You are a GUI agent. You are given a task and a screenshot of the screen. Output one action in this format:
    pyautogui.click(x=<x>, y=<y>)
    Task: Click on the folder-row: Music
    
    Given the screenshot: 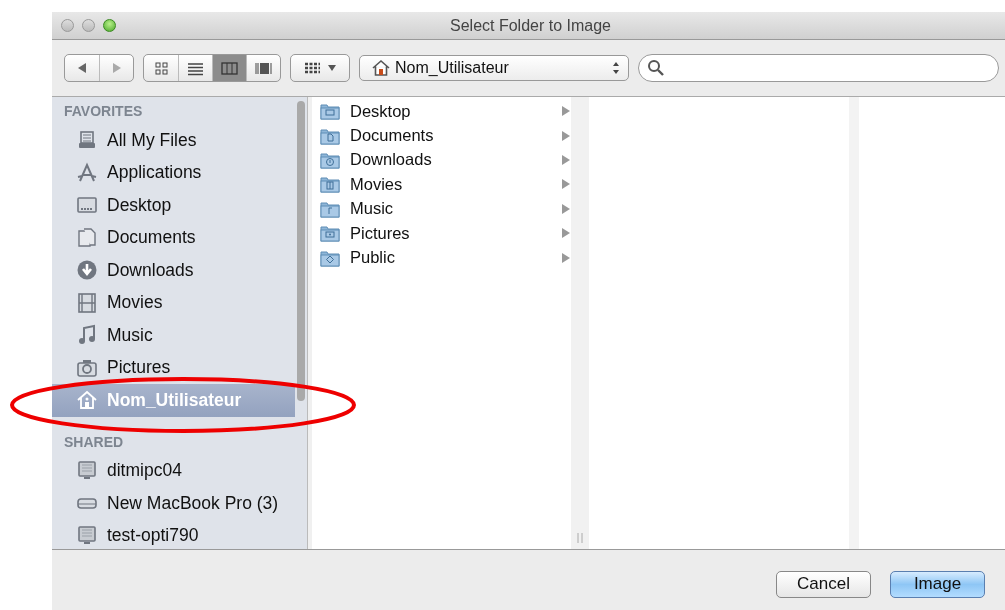 What is the action you would take?
    pyautogui.click(x=441, y=208)
    